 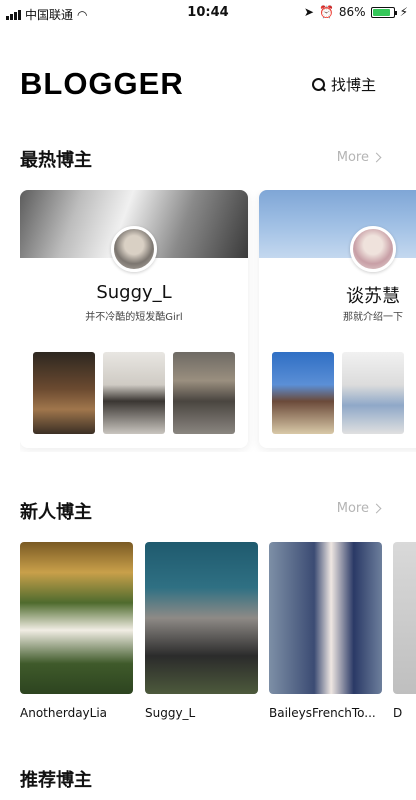 What do you see at coordinates (308, 12) in the screenshot?
I see `location-icon: ➤` at bounding box center [308, 12].